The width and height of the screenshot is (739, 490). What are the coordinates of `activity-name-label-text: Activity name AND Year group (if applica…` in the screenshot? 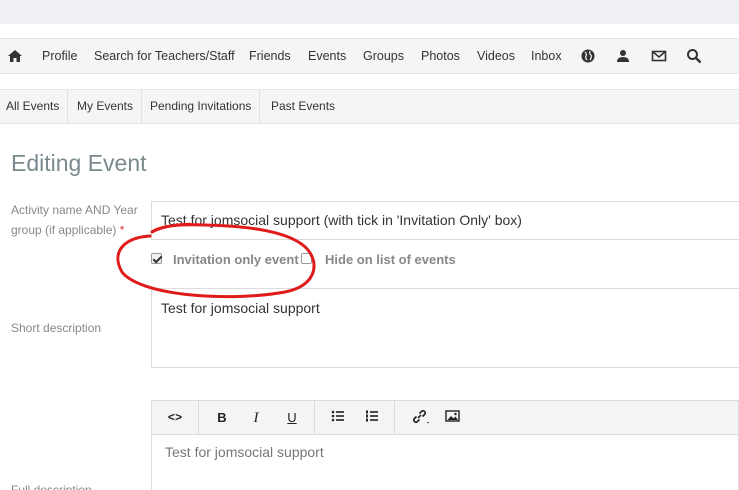 It's located at (74, 220).